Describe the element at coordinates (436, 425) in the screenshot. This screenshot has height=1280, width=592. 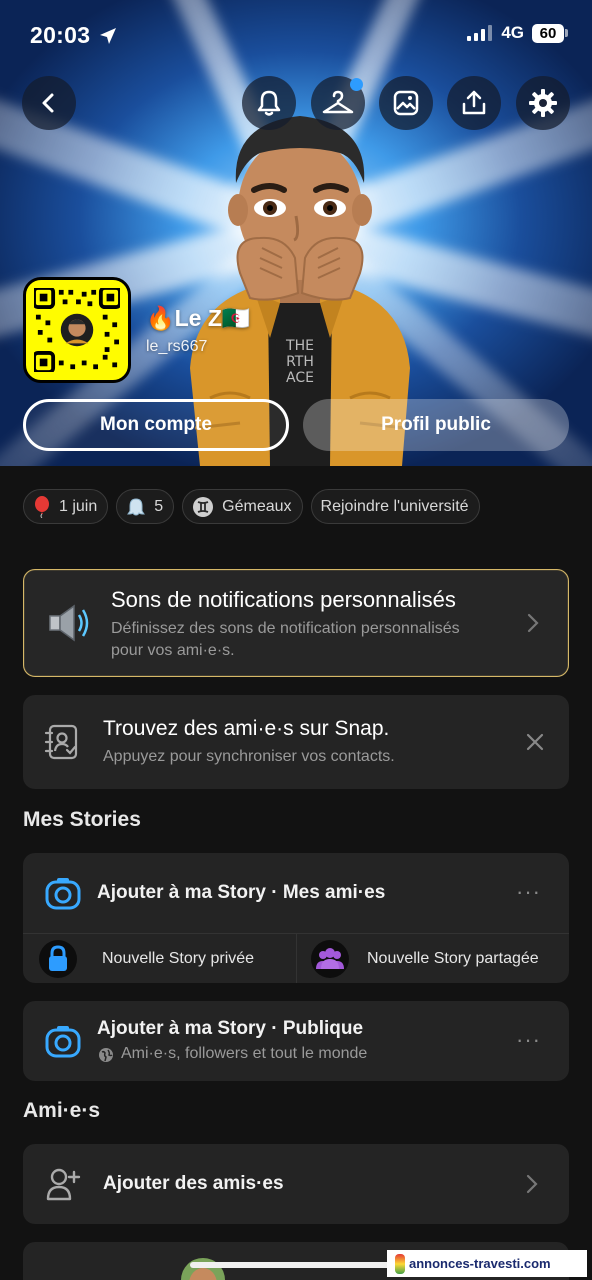
I see `public-profile-button: Profil public` at that location.